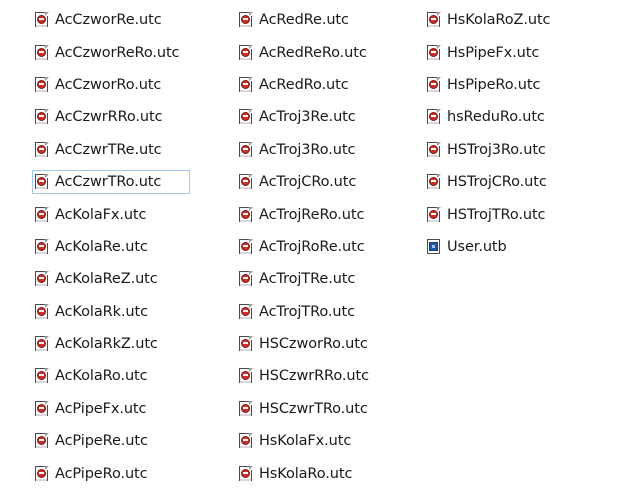 The image size is (644, 504). I want to click on file-name-label: AcTroj3Ro.utc, so click(307, 149).